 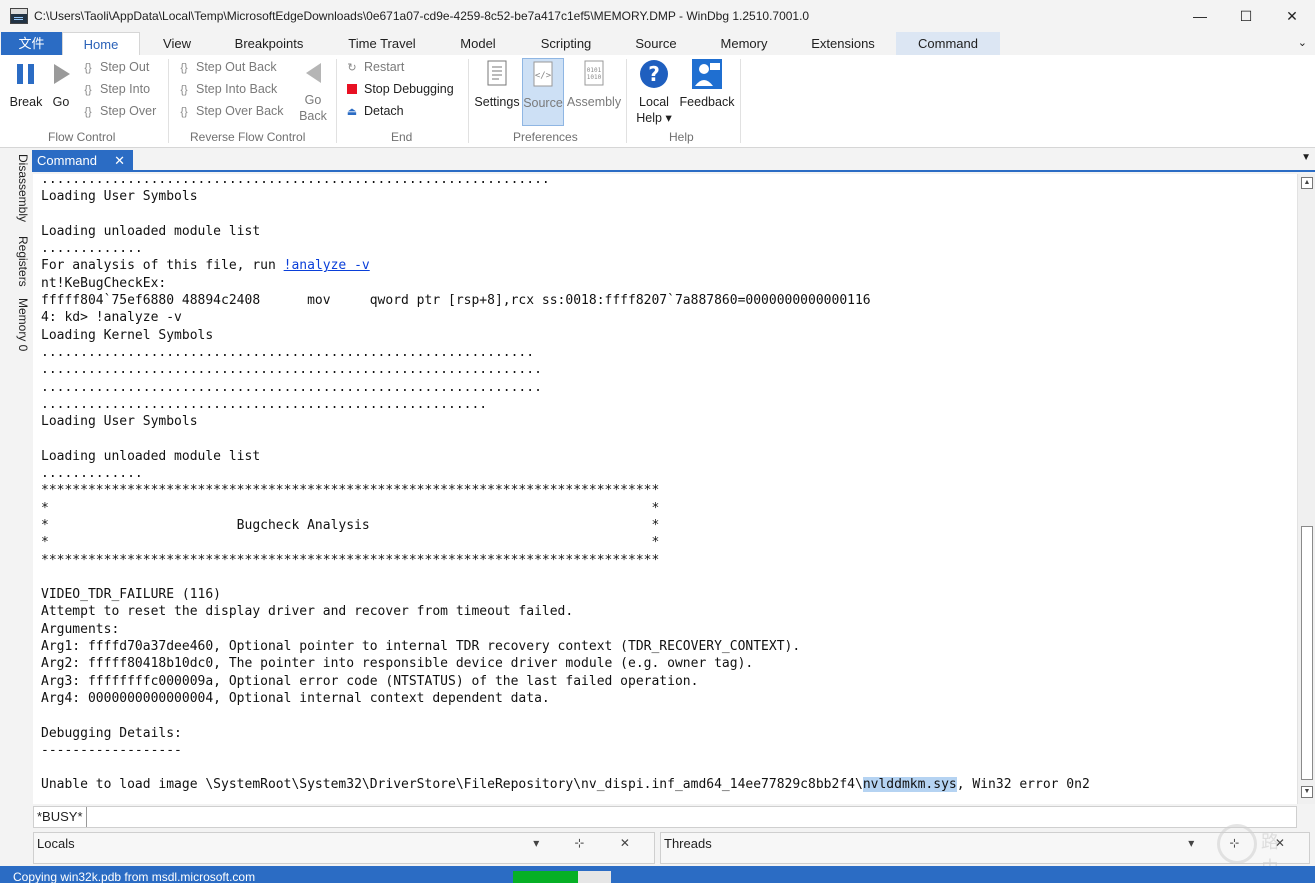 I want to click on stop-icon, so click(x=352, y=90).